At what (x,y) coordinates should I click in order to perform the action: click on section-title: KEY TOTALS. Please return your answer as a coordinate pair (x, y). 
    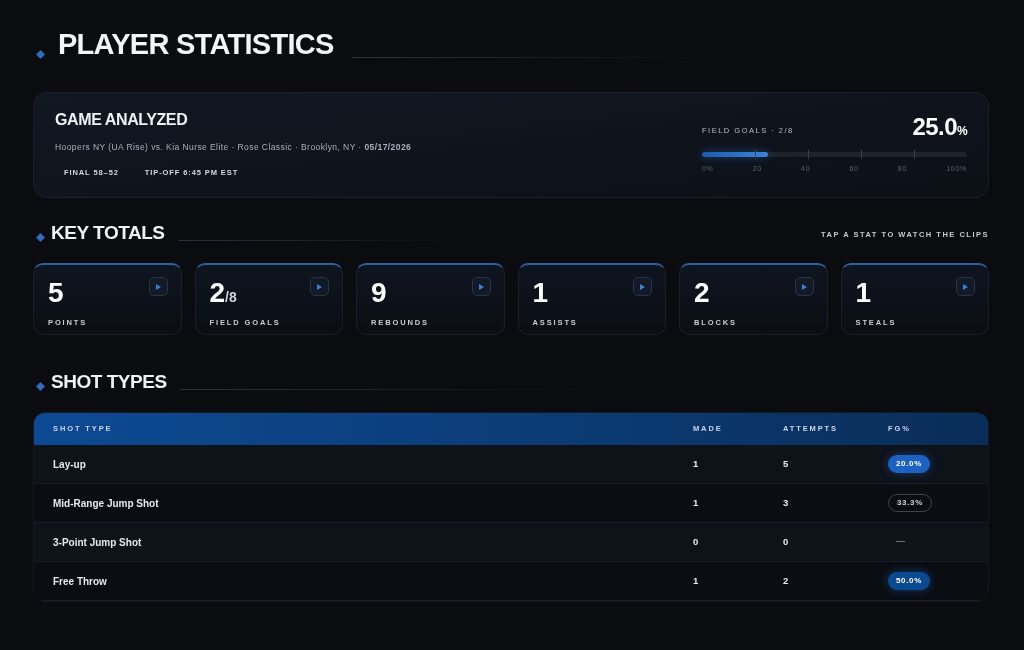
    Looking at the image, I should click on (108, 232).